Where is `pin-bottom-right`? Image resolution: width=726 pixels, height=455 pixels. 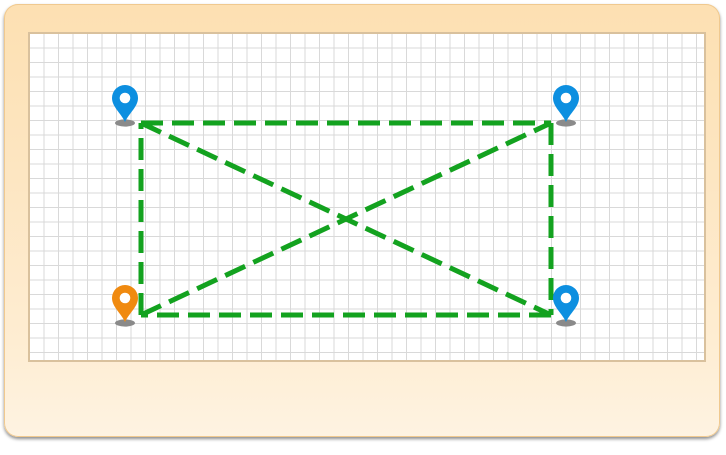
pin-bottom-right is located at coordinates (566, 306).